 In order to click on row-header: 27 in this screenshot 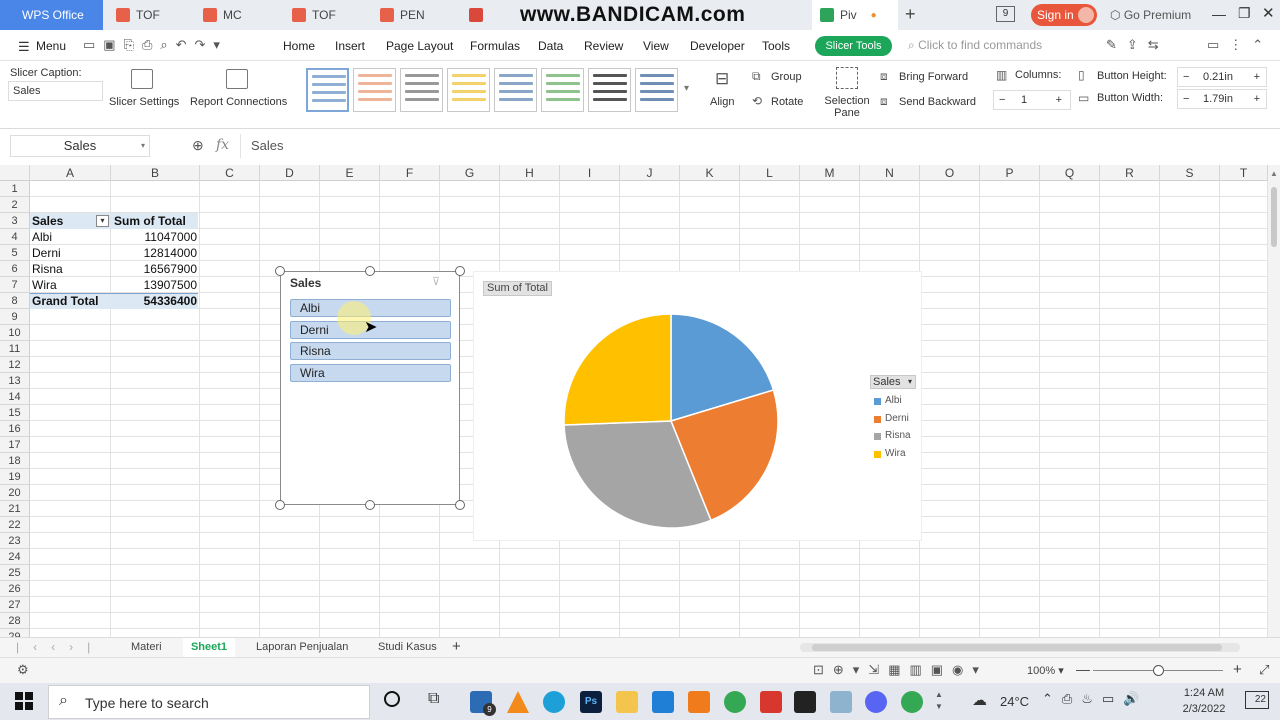, I will do `click(15, 605)`.